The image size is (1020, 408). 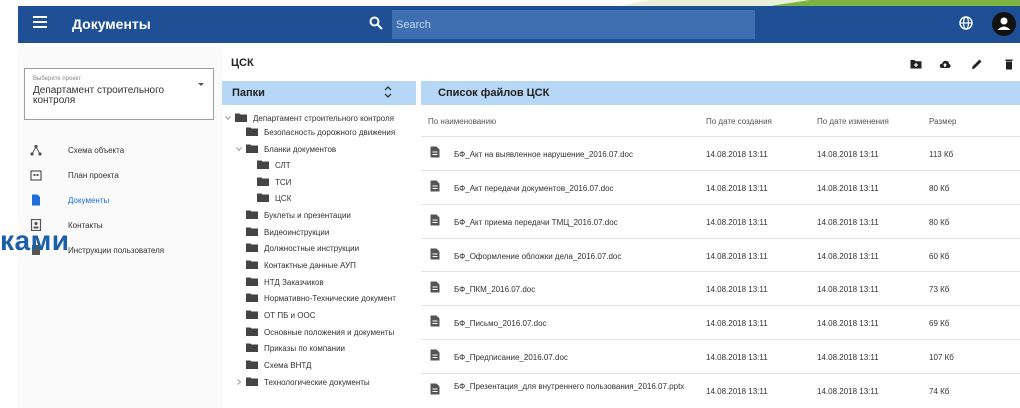 What do you see at coordinates (573, 24) in the screenshot?
I see `search-input` at bounding box center [573, 24].